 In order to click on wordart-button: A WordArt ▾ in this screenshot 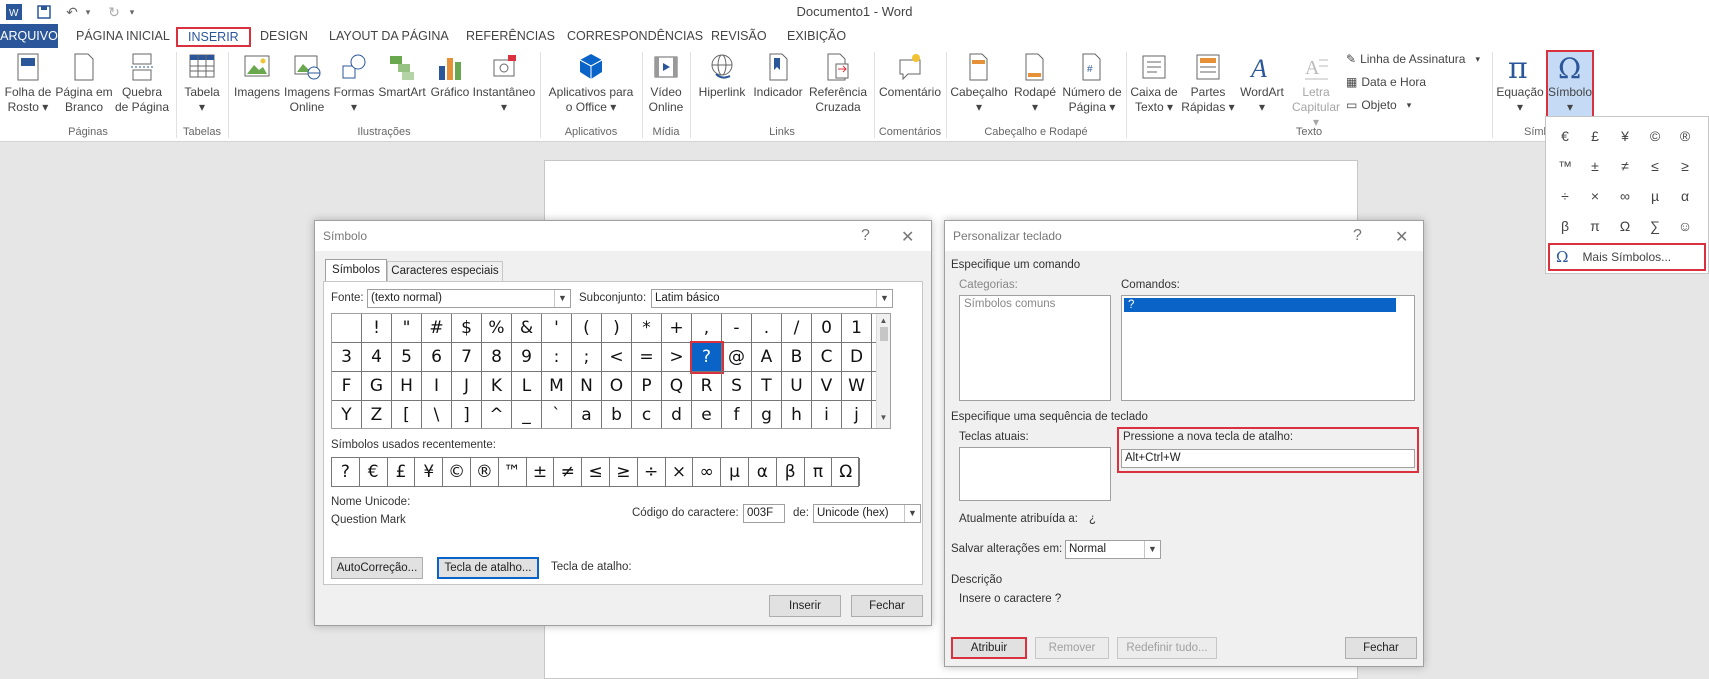, I will do `click(1262, 83)`.